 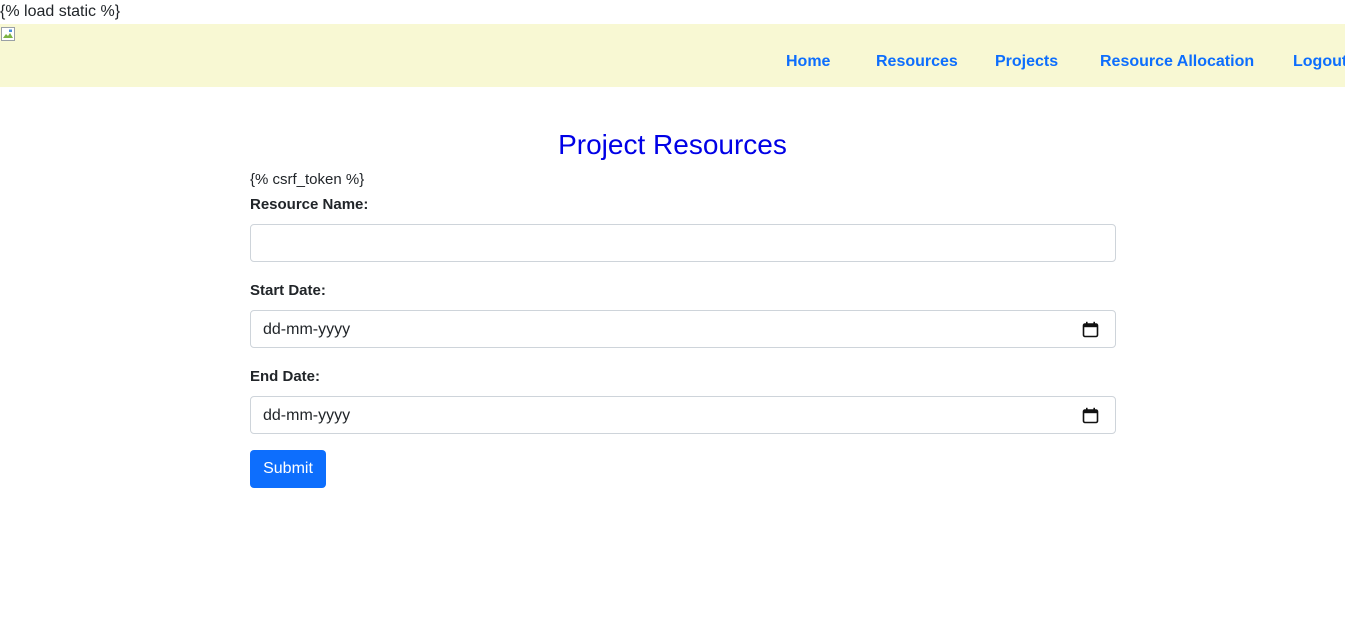 I want to click on start-date-label: Start Date:, so click(x=288, y=290).